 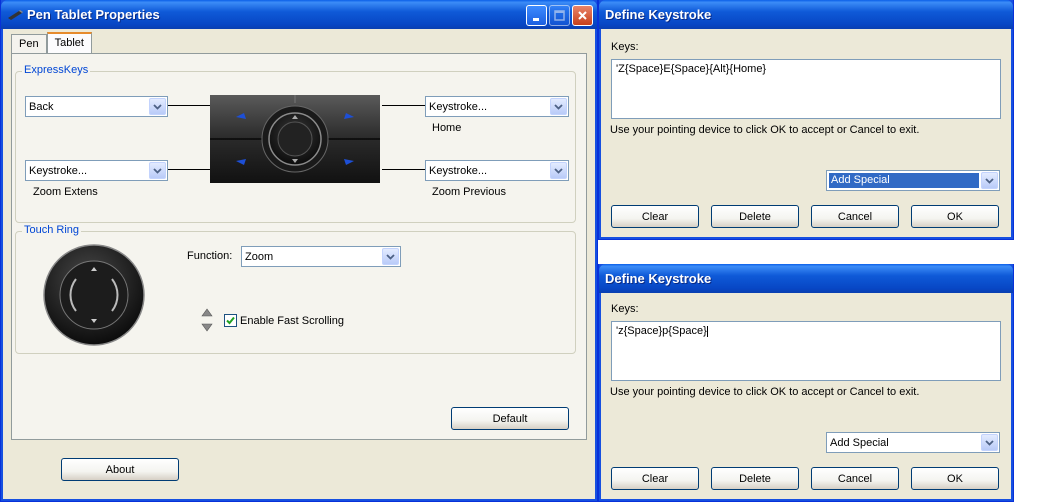 I want to click on expresskey-top-left-value: Back, so click(x=41, y=106).